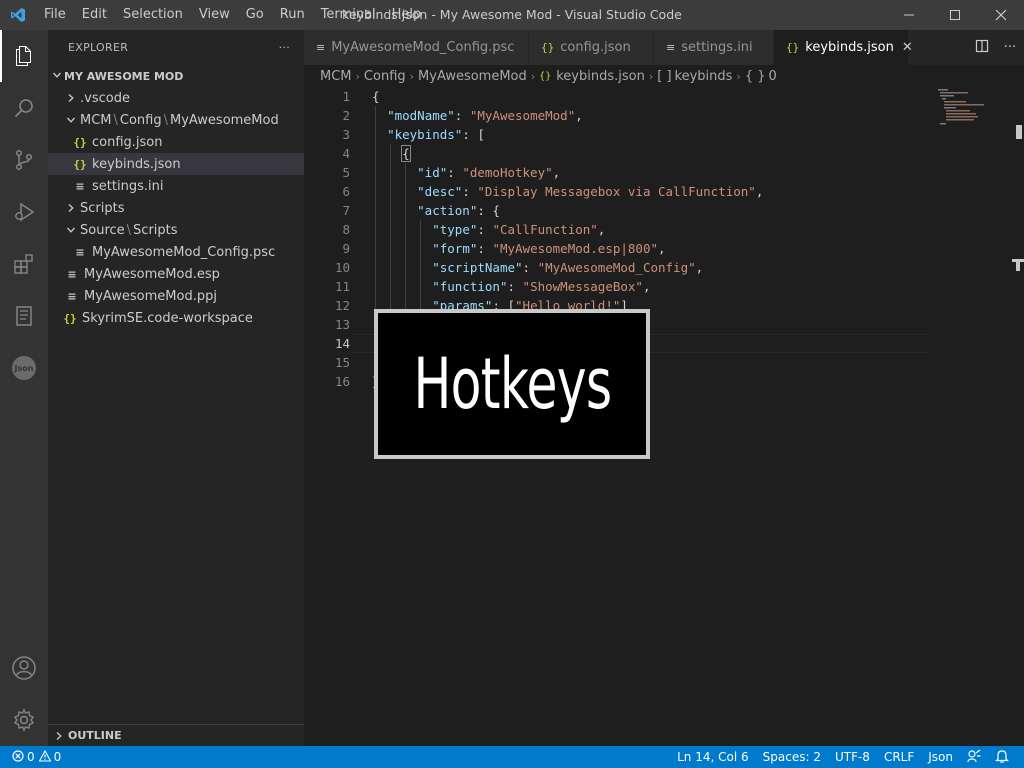  What do you see at coordinates (1019, 132) in the screenshot?
I see `scrollbar-thumb` at bounding box center [1019, 132].